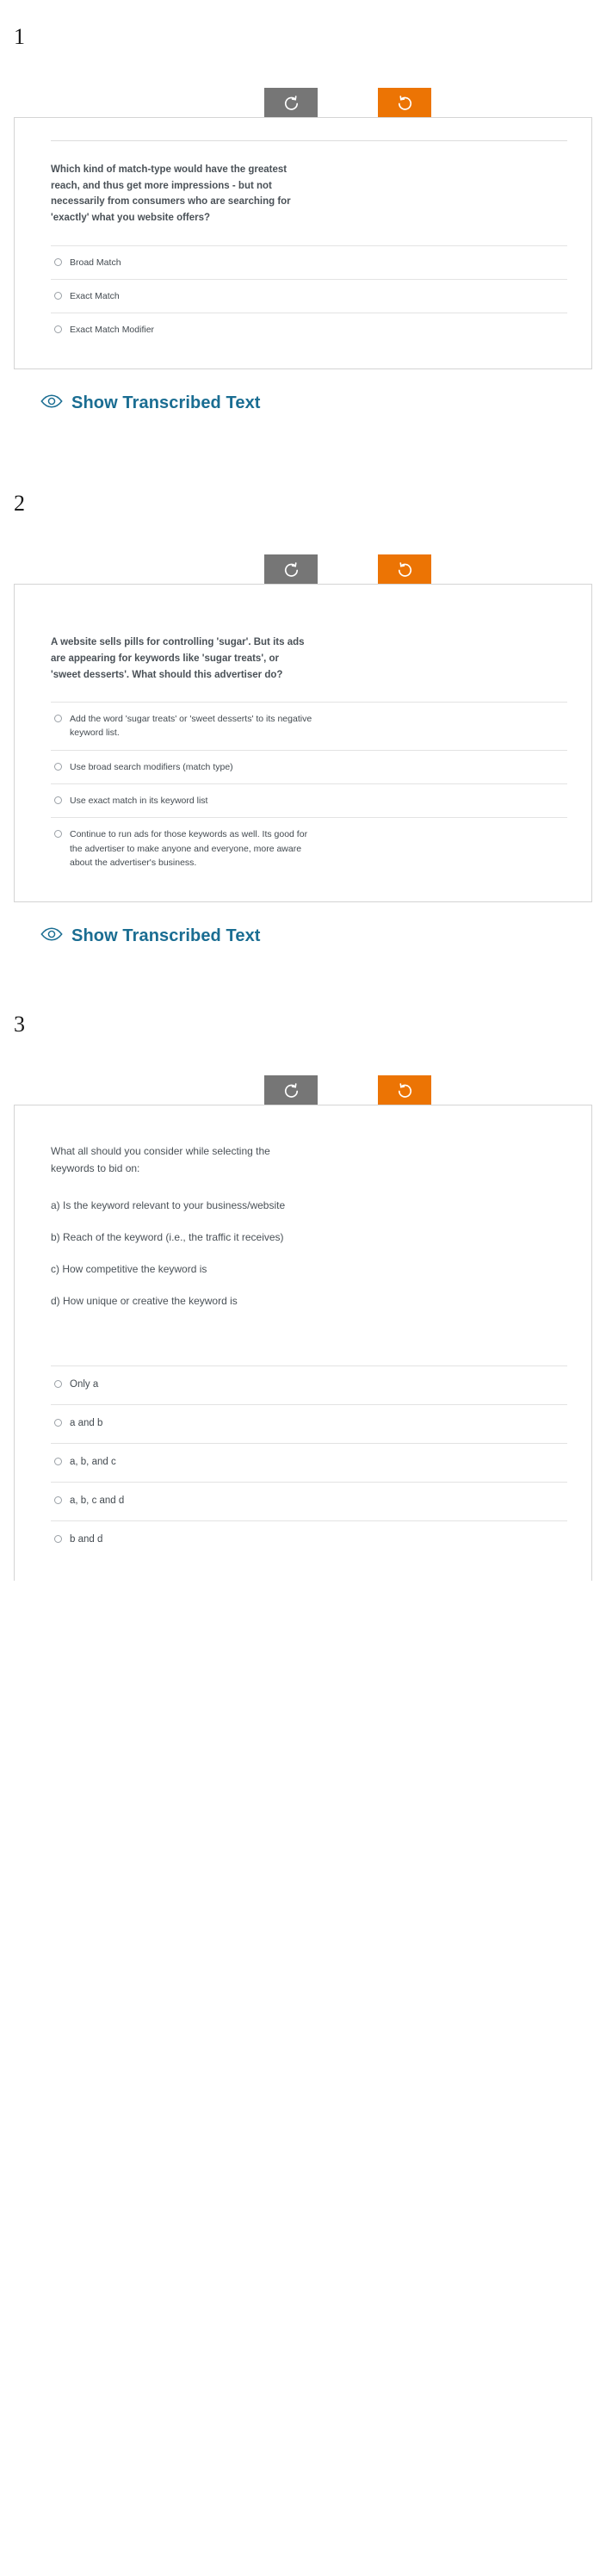 Image resolution: width=606 pixels, height=2576 pixels. What do you see at coordinates (95, 295) in the screenshot?
I see `option-label: Exact Match` at bounding box center [95, 295].